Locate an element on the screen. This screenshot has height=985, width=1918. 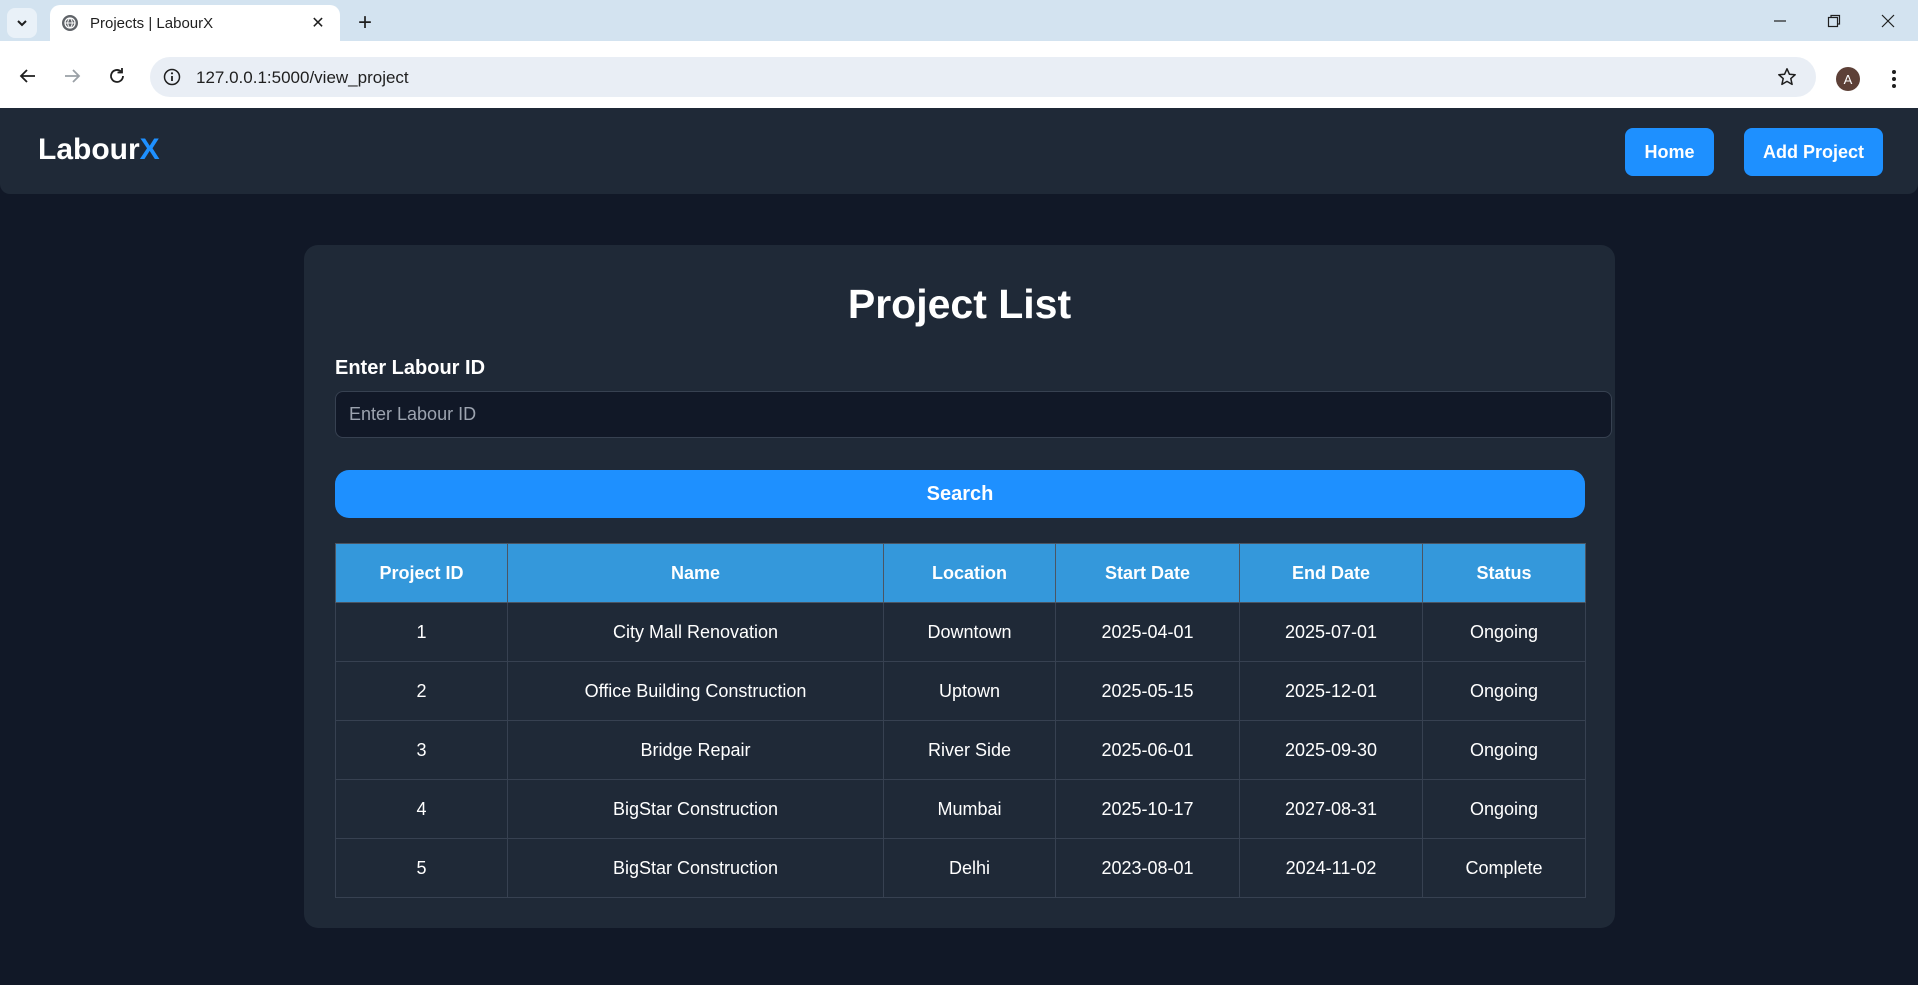
column-header: Name is located at coordinates (695, 573).